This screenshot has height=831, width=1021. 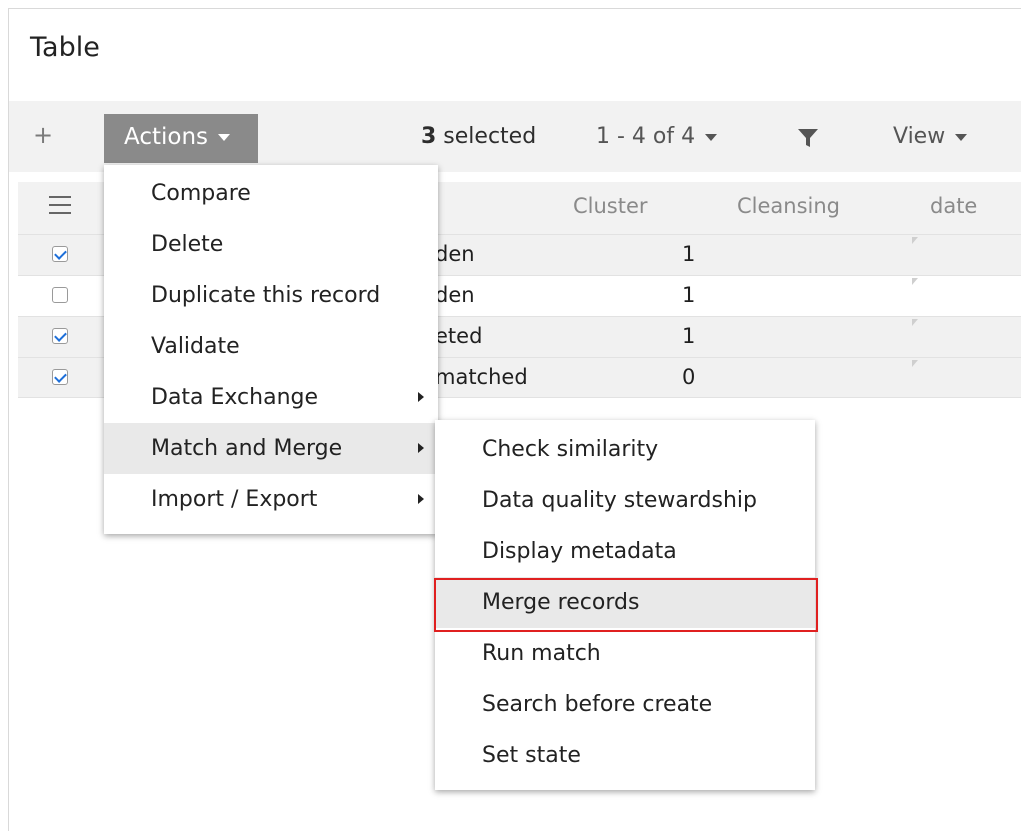 I want to click on menu-item-label: Data Exchange, so click(x=235, y=397).